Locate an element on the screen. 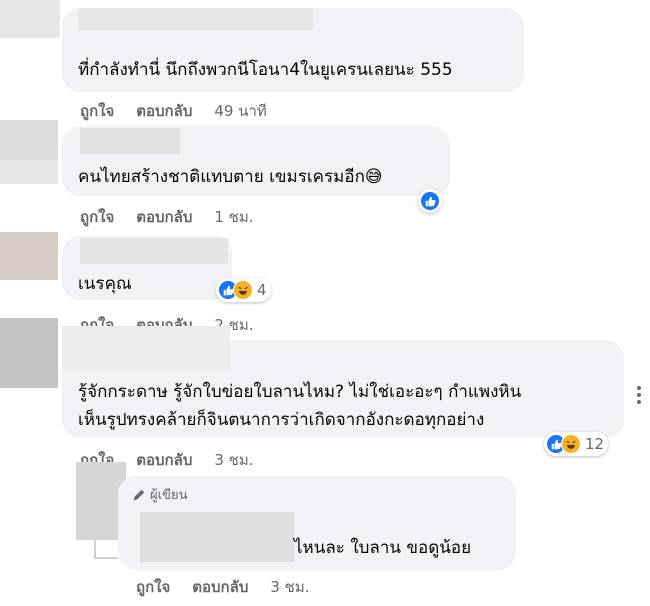  comment-actions: ถูกใจ ตอบกลับ 1 ชม. is located at coordinates (167, 217).